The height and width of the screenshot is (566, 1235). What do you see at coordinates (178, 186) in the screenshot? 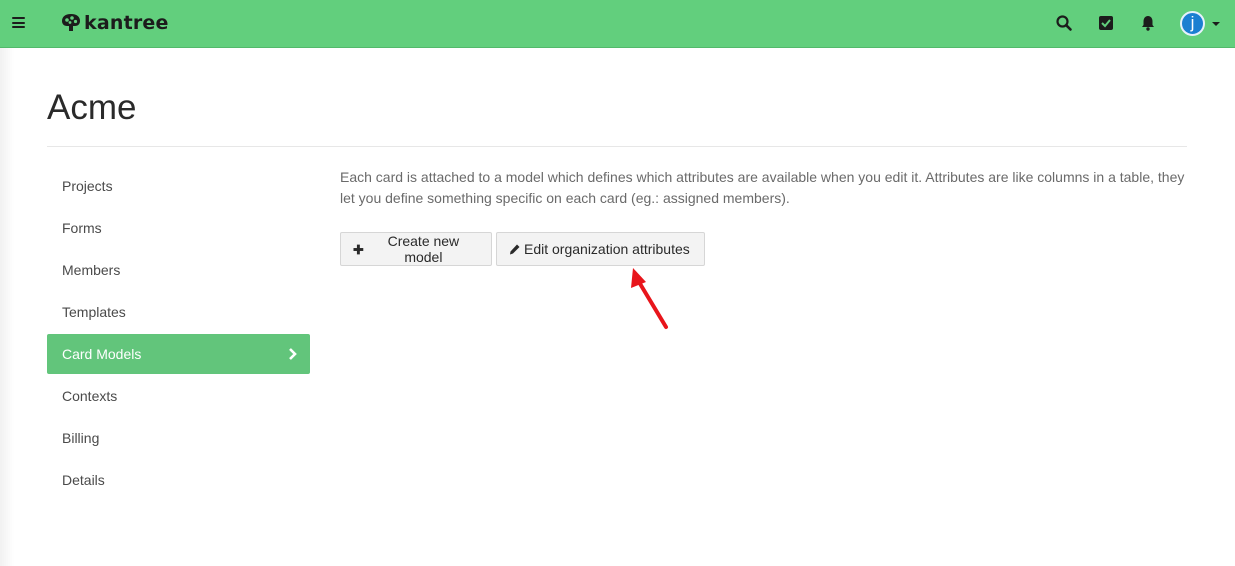
I see `sidebar-item-projects: Projects` at bounding box center [178, 186].